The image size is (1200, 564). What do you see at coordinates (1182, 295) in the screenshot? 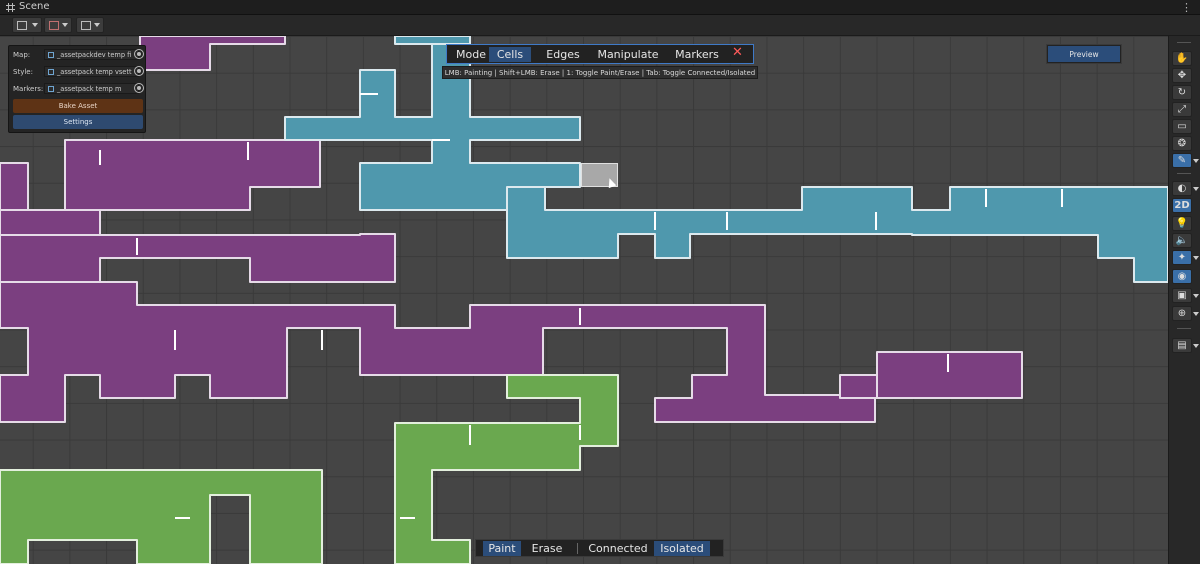
I see `camera-icon: ▣` at bounding box center [1182, 295].